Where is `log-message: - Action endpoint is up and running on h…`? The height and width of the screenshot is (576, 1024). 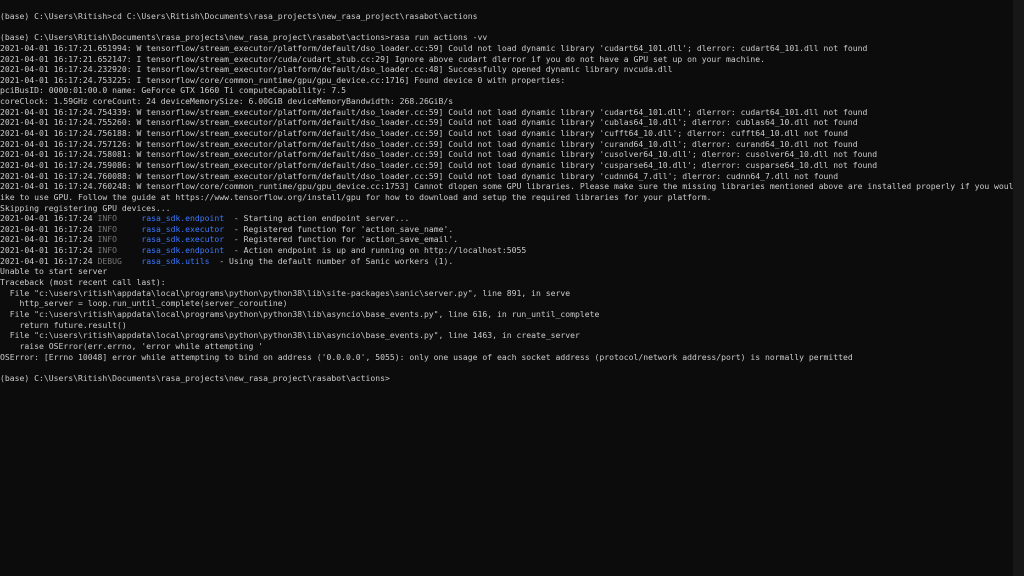
log-message: - Action endpoint is up and running on h… is located at coordinates (380, 250).